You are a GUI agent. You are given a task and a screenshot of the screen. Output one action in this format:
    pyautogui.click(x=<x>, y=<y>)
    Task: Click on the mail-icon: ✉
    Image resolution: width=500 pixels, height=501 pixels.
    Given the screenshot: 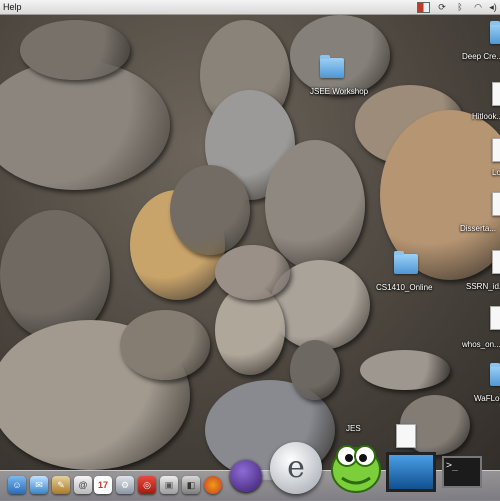 What is the action you would take?
    pyautogui.click(x=39, y=485)
    